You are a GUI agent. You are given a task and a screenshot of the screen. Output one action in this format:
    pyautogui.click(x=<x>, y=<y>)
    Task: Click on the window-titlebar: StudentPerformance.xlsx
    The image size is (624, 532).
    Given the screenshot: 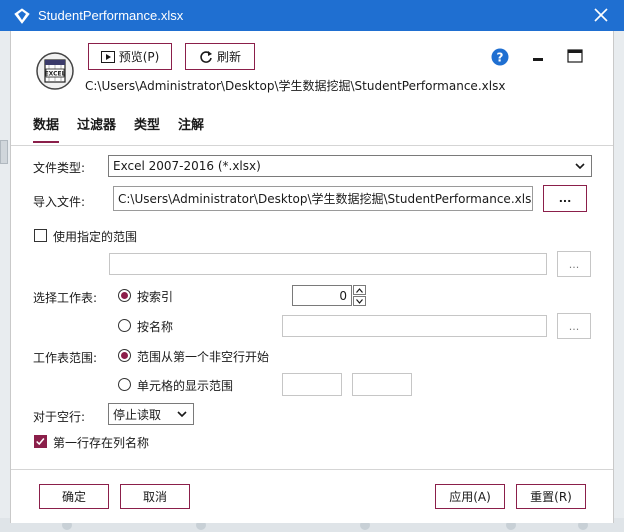 What is the action you would take?
    pyautogui.click(x=312, y=15)
    